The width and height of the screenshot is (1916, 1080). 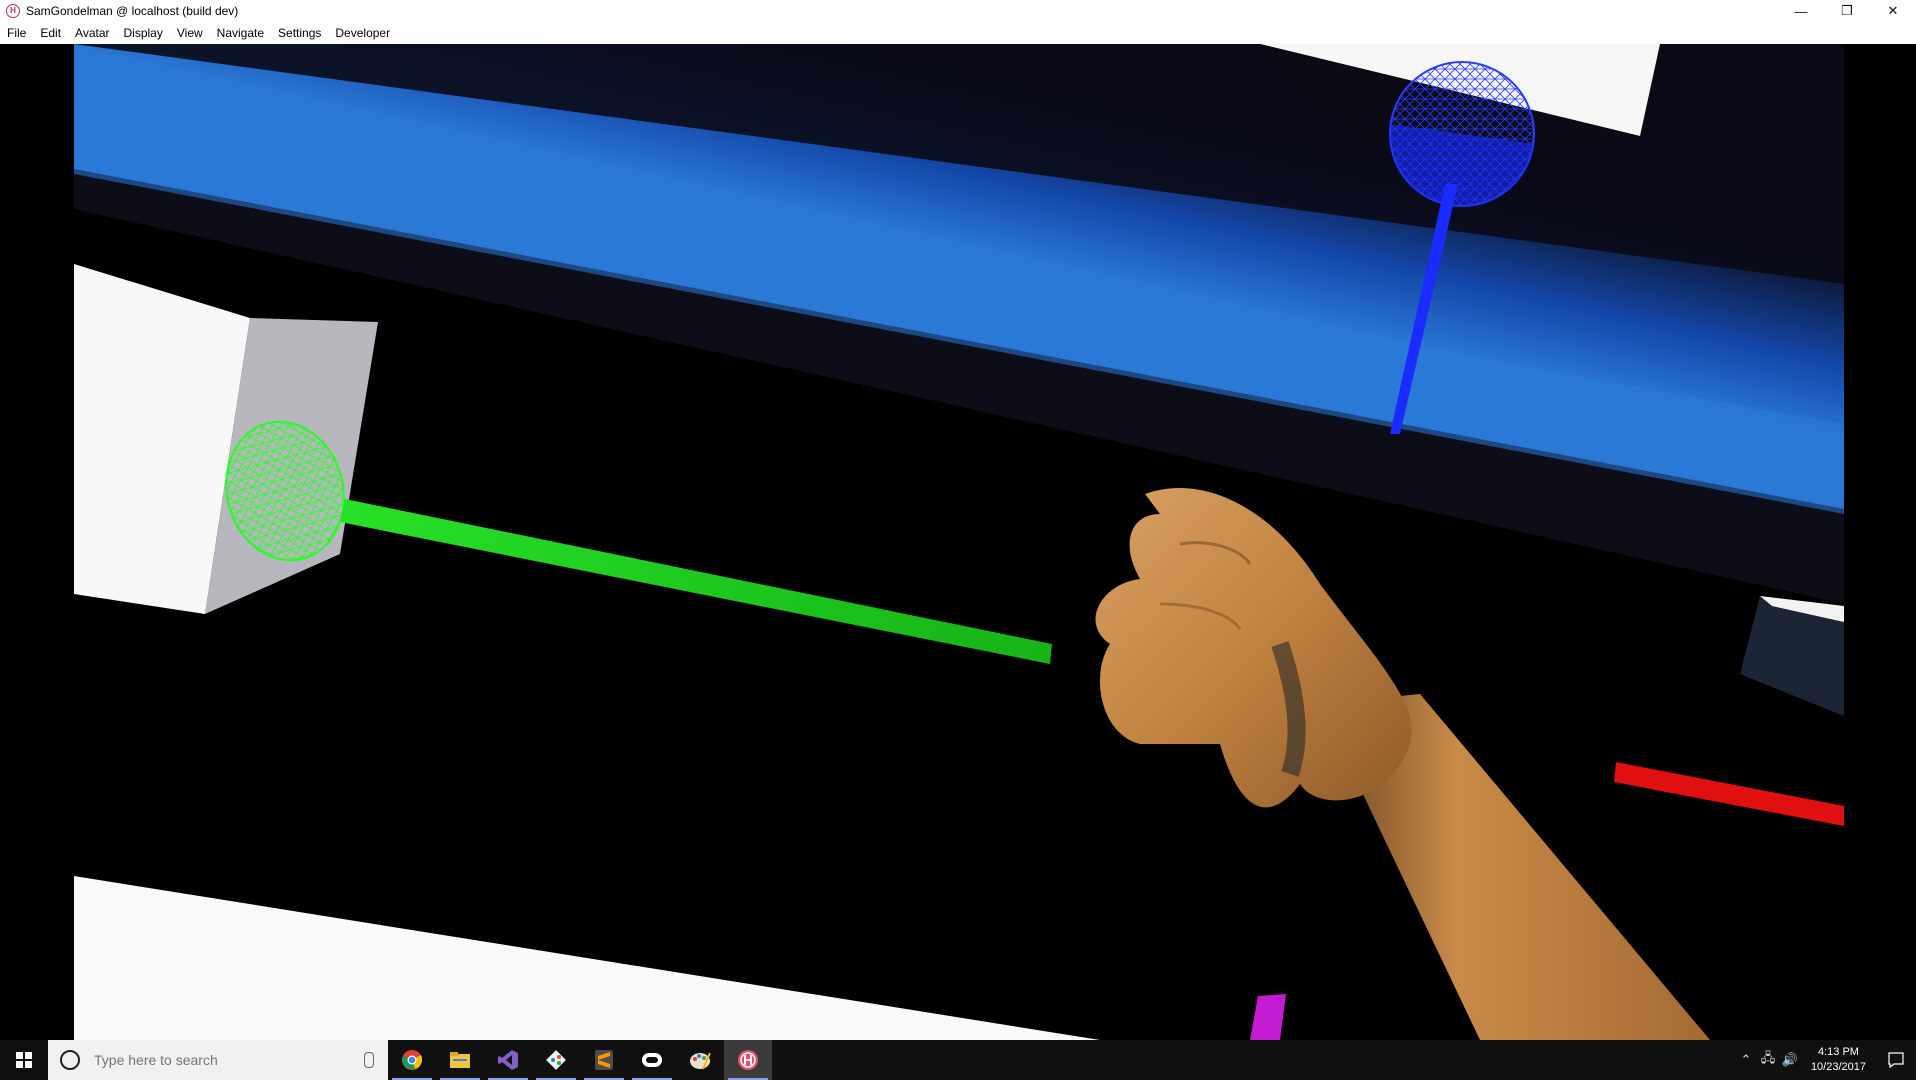 I want to click on menu-view: View, so click(x=190, y=33).